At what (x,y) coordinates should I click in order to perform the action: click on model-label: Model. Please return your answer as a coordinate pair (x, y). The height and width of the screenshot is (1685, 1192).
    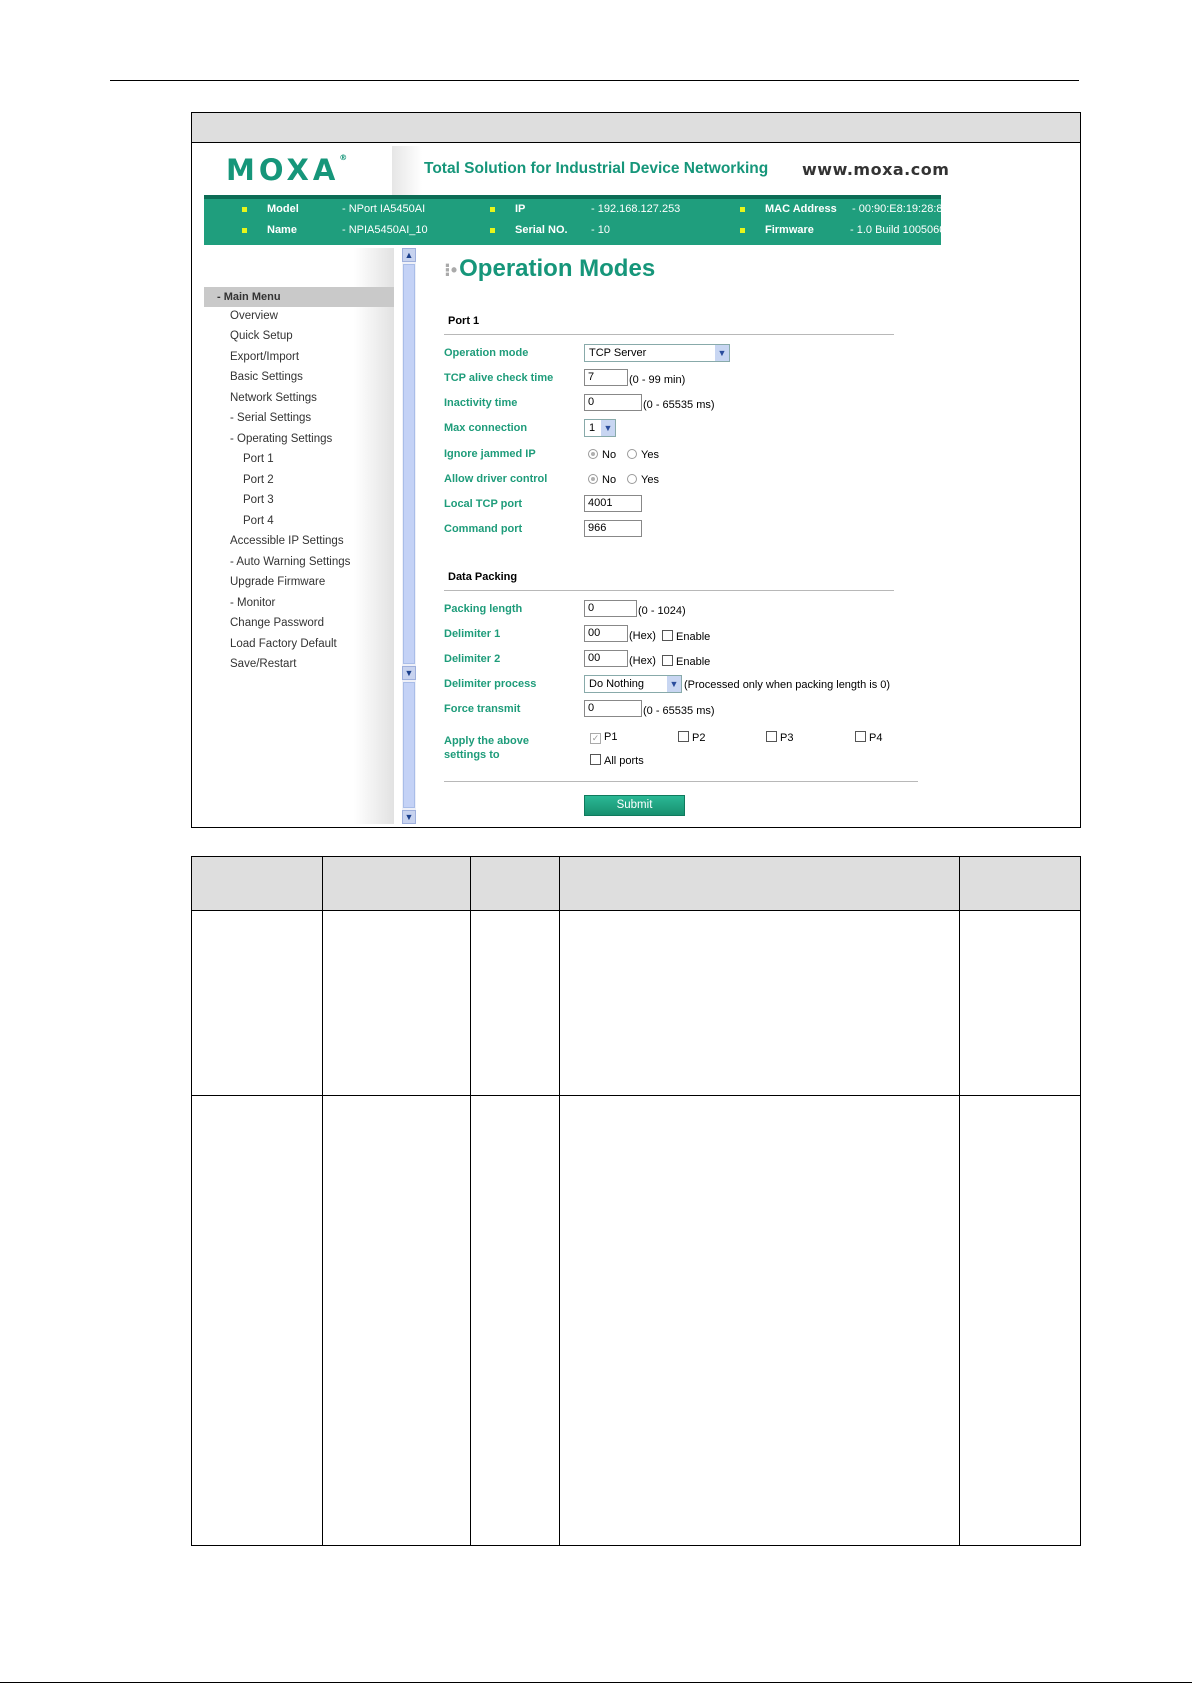
    Looking at the image, I should click on (283, 209).